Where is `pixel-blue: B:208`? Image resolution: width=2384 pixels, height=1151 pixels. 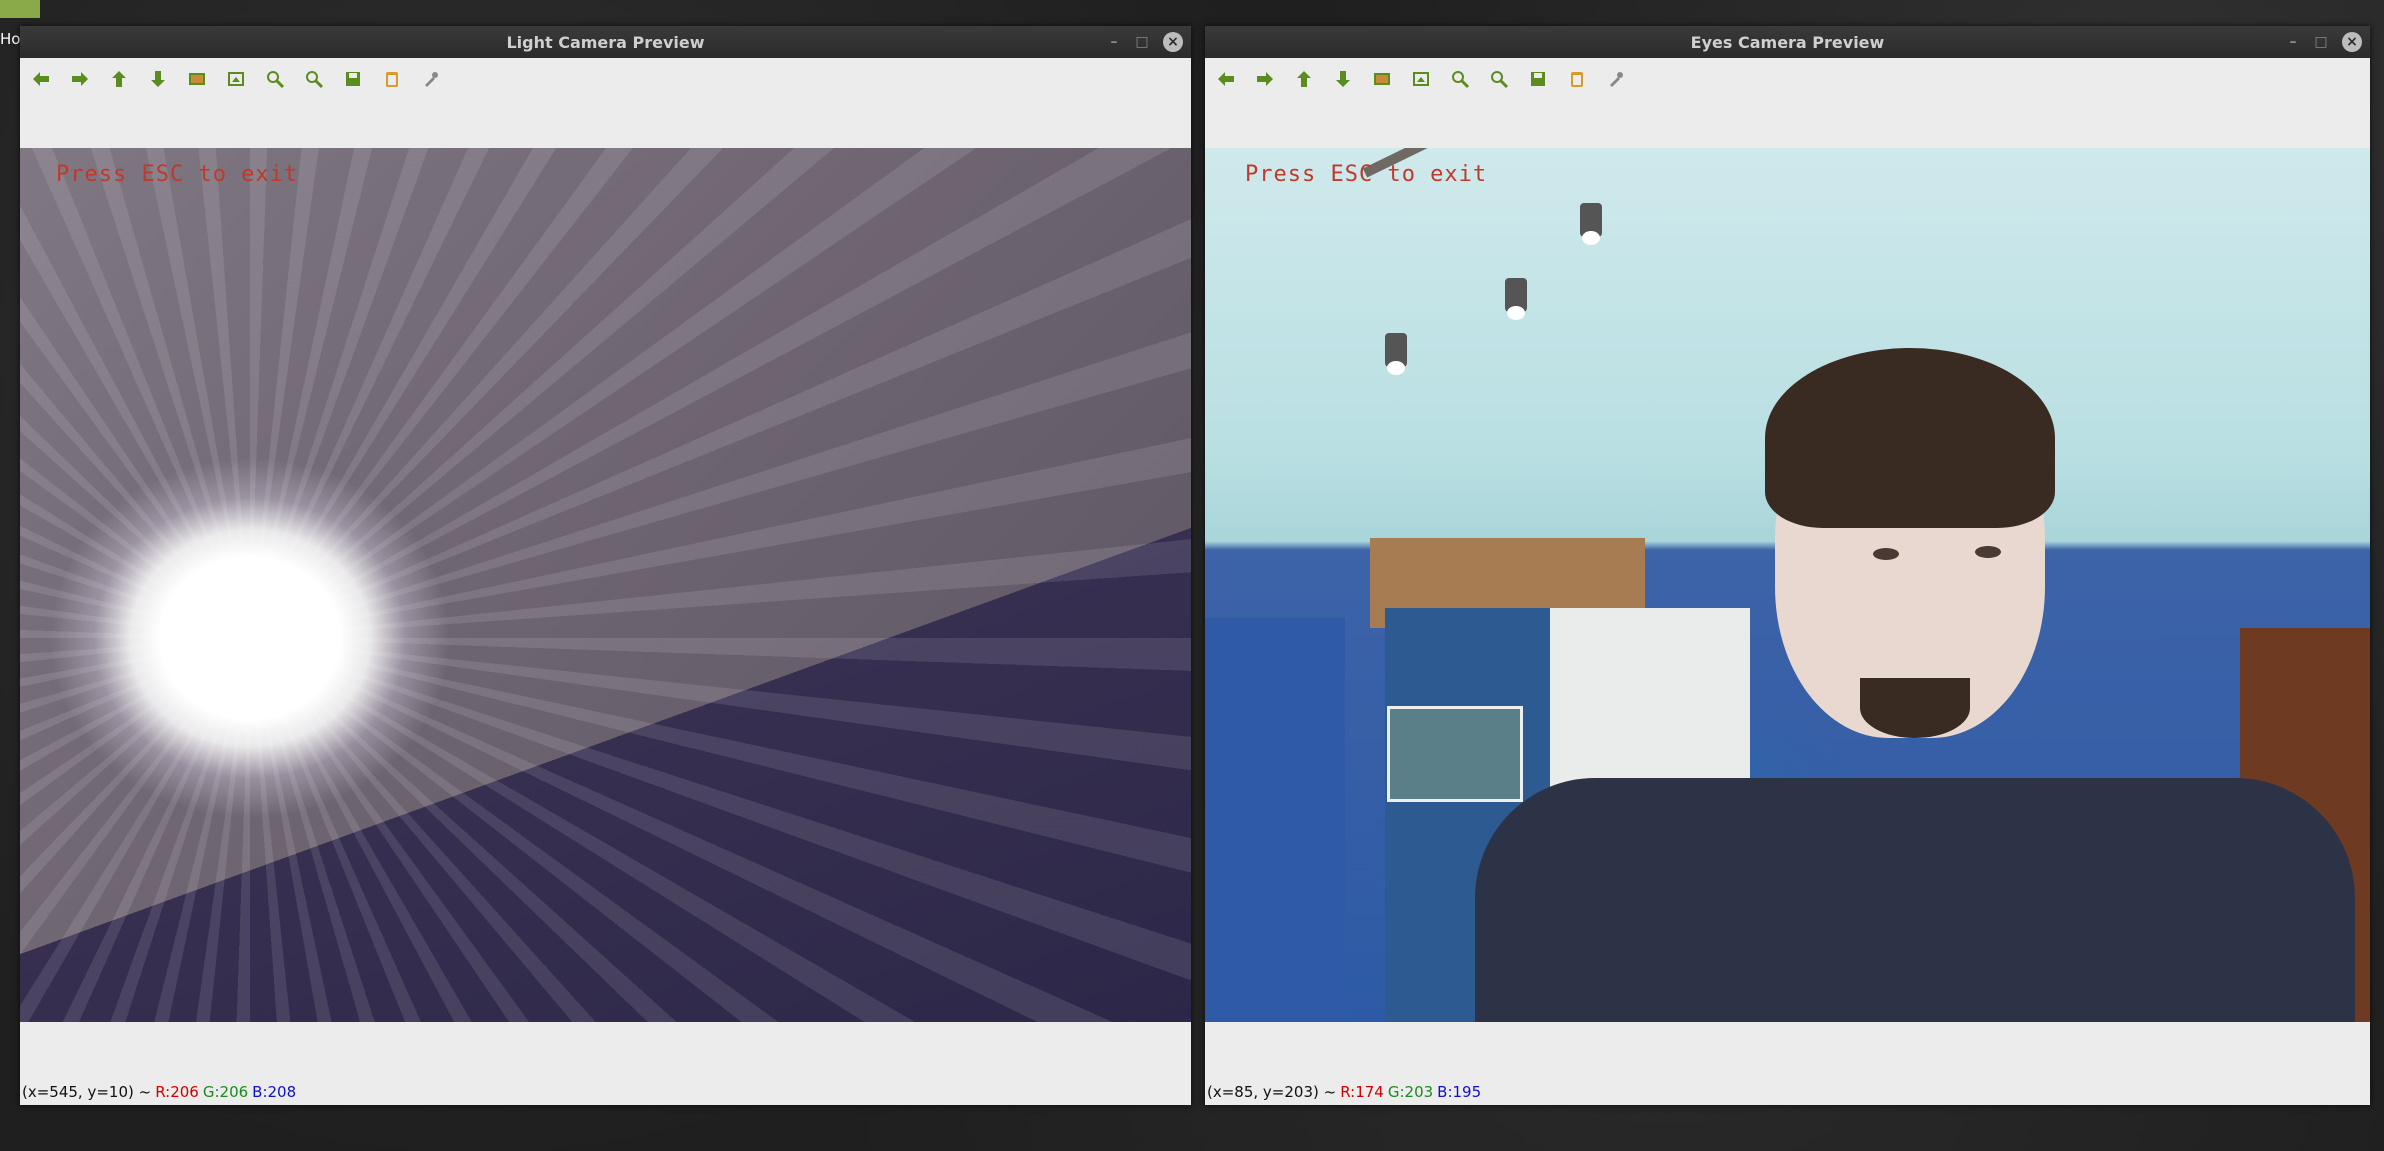
pixel-blue: B:208 is located at coordinates (274, 1092).